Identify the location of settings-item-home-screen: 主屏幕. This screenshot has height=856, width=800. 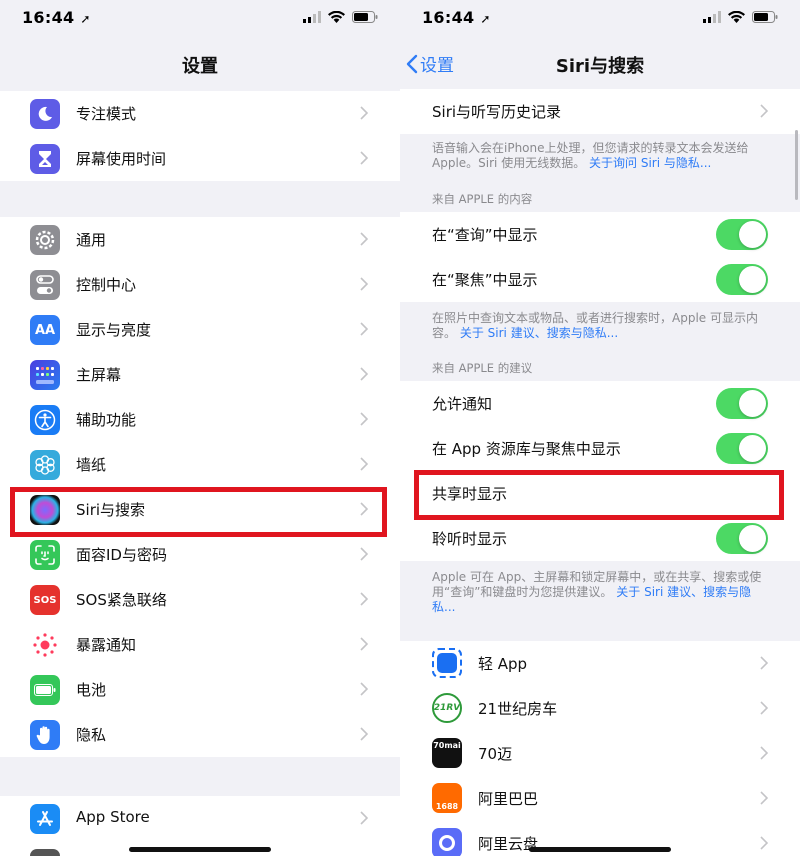
(200, 374).